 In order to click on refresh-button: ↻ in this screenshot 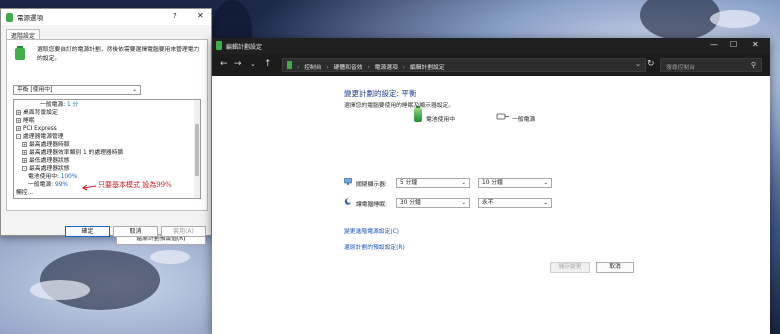, I will do `click(651, 64)`.